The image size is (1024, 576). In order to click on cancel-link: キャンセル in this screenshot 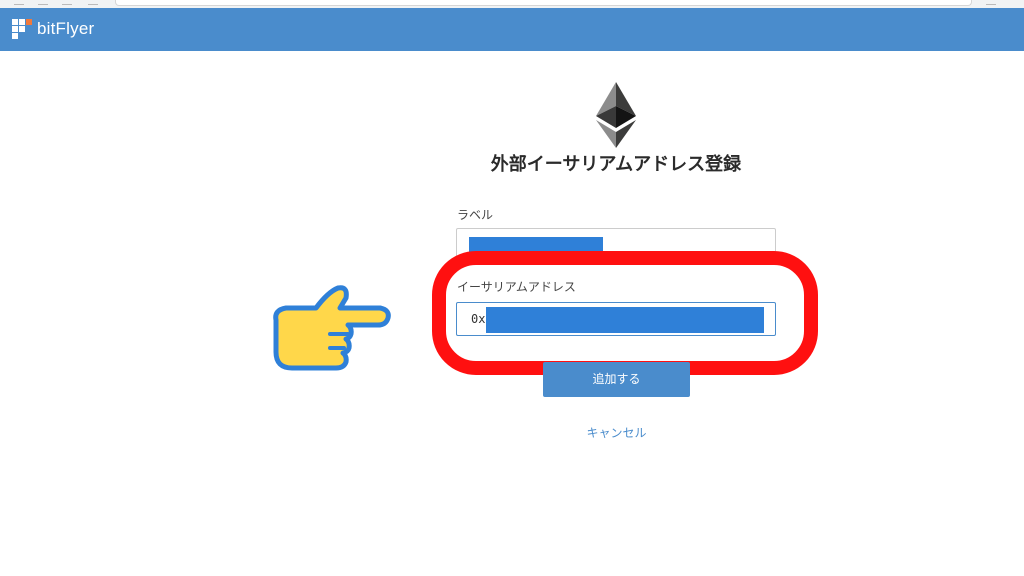, I will do `click(616, 432)`.